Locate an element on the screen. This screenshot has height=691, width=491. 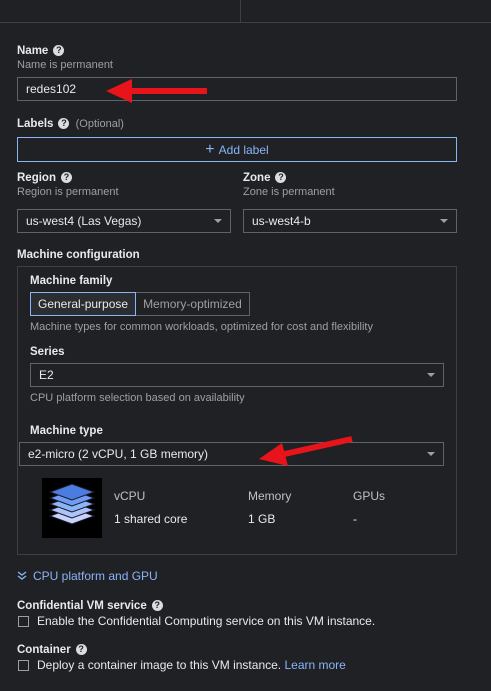
machine-family-tabs: General-purpose Memory-optimized is located at coordinates (140, 304).